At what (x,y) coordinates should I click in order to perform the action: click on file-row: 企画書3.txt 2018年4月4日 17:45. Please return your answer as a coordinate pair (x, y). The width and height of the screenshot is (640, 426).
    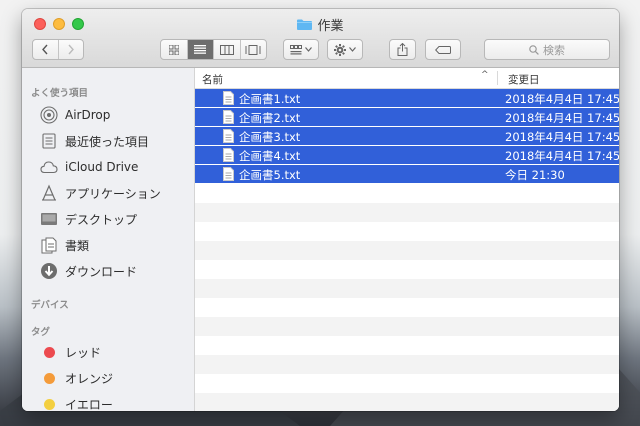
    Looking at the image, I should click on (407, 136).